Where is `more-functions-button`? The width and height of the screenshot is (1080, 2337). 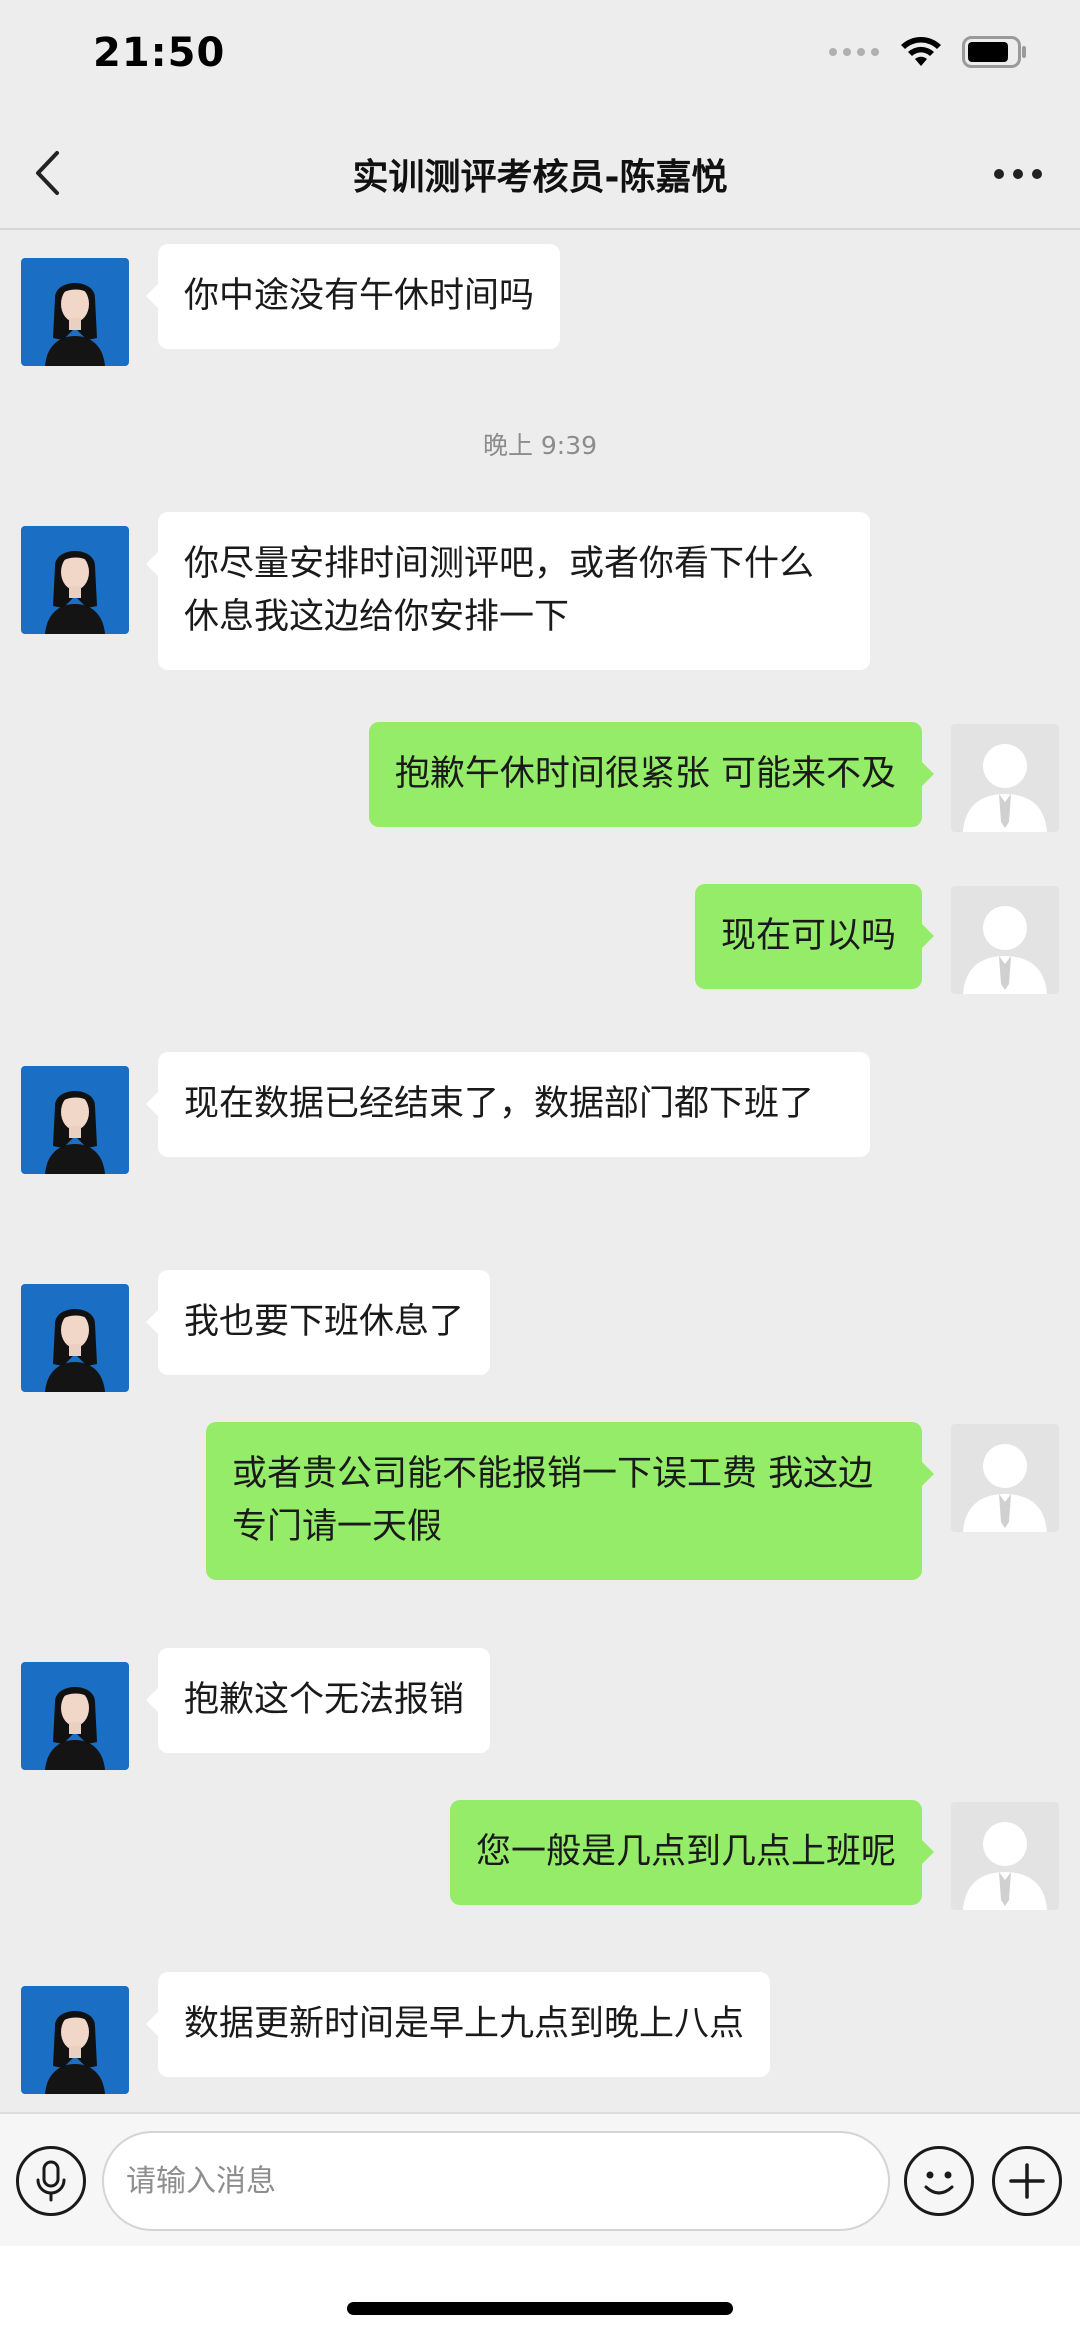 more-functions-button is located at coordinates (1027, 2181).